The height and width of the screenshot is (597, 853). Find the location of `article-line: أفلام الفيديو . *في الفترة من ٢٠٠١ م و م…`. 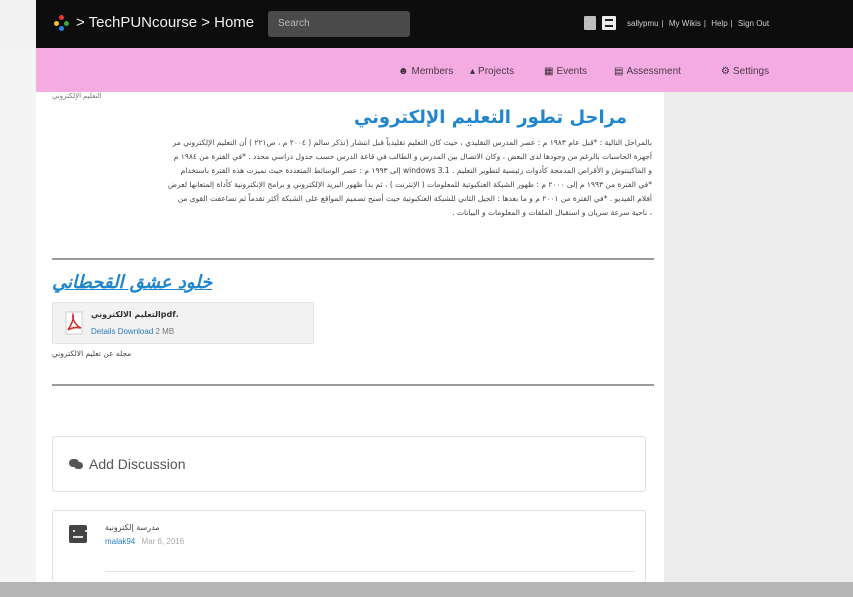

article-line: أفلام الفيديو . *في الفترة من ٢٠٠١ م و م… is located at coordinates (414, 198).